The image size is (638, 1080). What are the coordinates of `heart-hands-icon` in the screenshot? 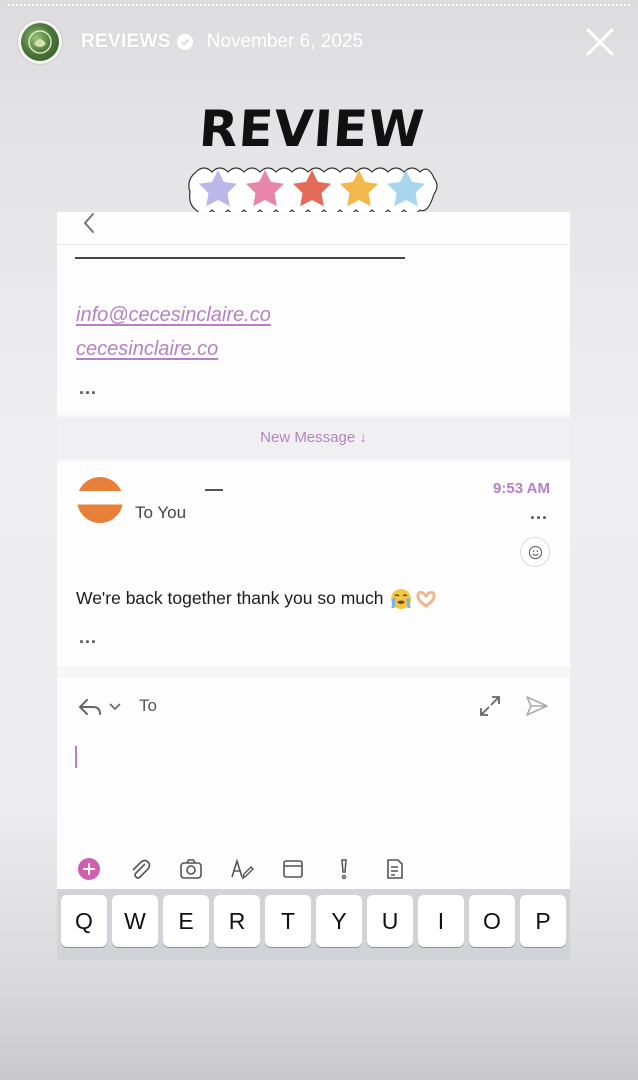 It's located at (425, 600).